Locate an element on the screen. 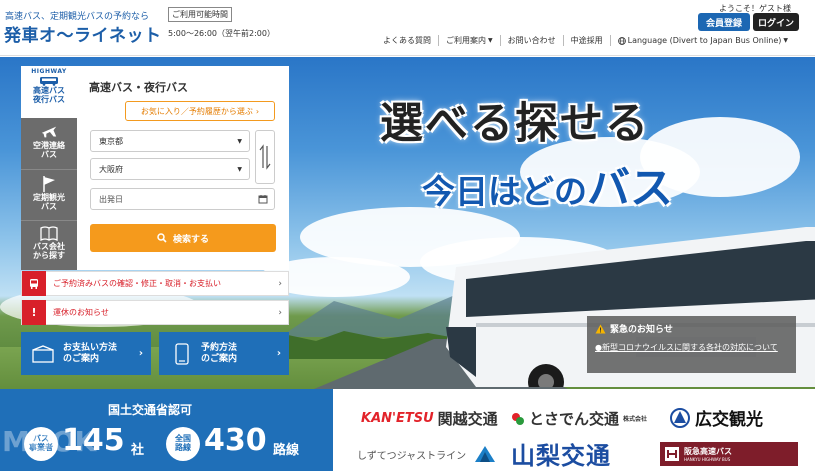 This screenshot has width=815, height=471. logo-yamanashi-kotsu: 山梨交通 is located at coordinates (561, 453).